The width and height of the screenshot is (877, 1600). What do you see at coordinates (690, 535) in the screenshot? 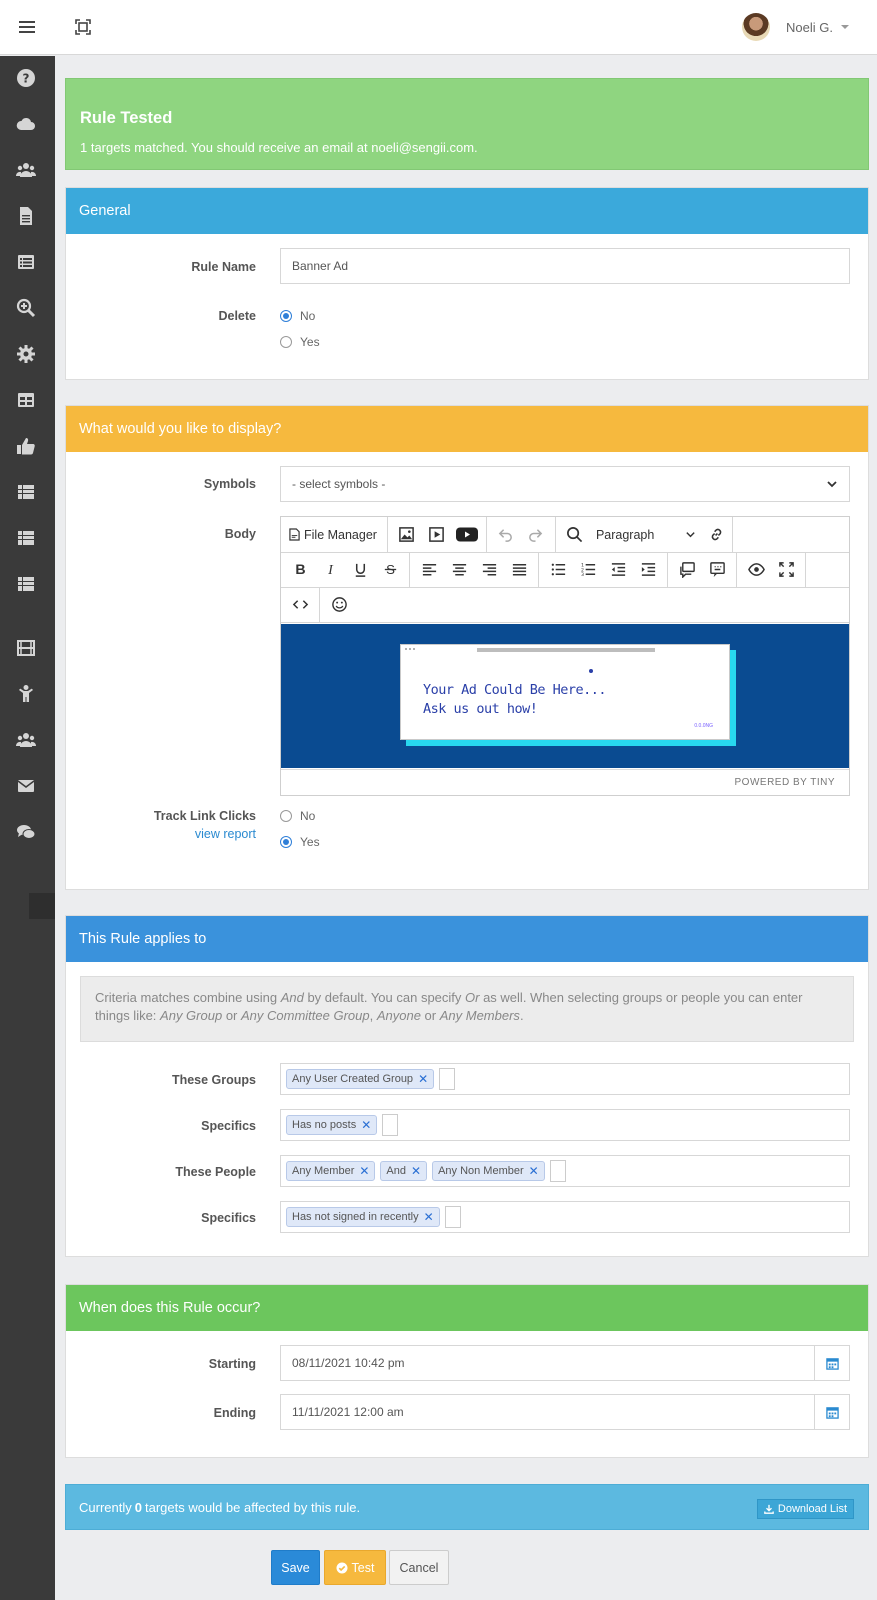
I see `chevron-down-icon` at bounding box center [690, 535].